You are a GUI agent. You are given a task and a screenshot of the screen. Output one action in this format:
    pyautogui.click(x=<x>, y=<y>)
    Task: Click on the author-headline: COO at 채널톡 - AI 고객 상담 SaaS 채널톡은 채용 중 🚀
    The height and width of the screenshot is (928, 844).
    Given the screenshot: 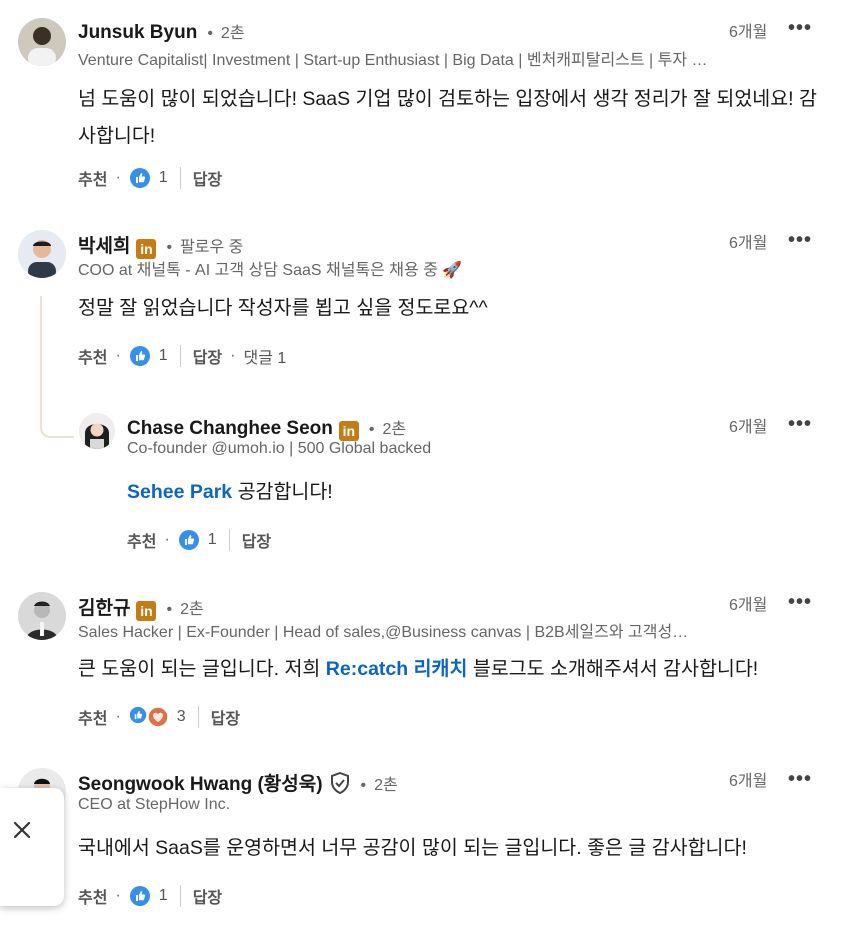 What is the action you would take?
    pyautogui.click(x=270, y=270)
    